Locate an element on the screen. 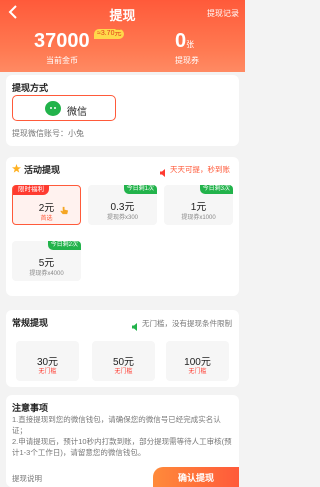  activity-withdraw-title: 活动提现 is located at coordinates (42, 170).